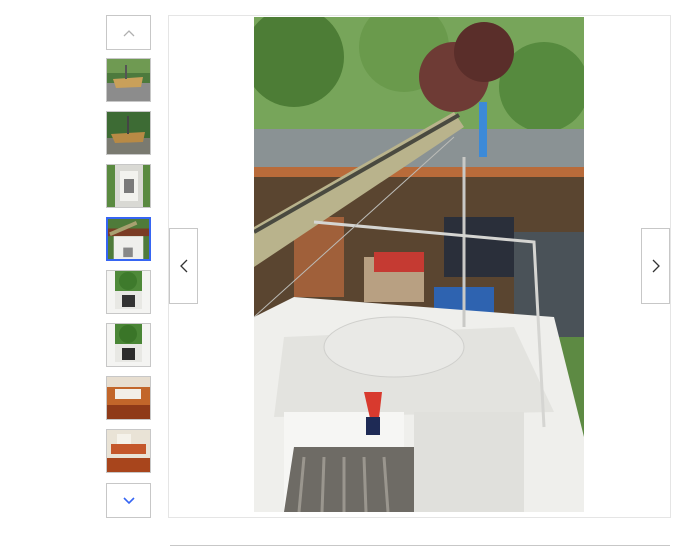 The height and width of the screenshot is (553, 688). I want to click on chevron-down-icon, so click(128, 500).